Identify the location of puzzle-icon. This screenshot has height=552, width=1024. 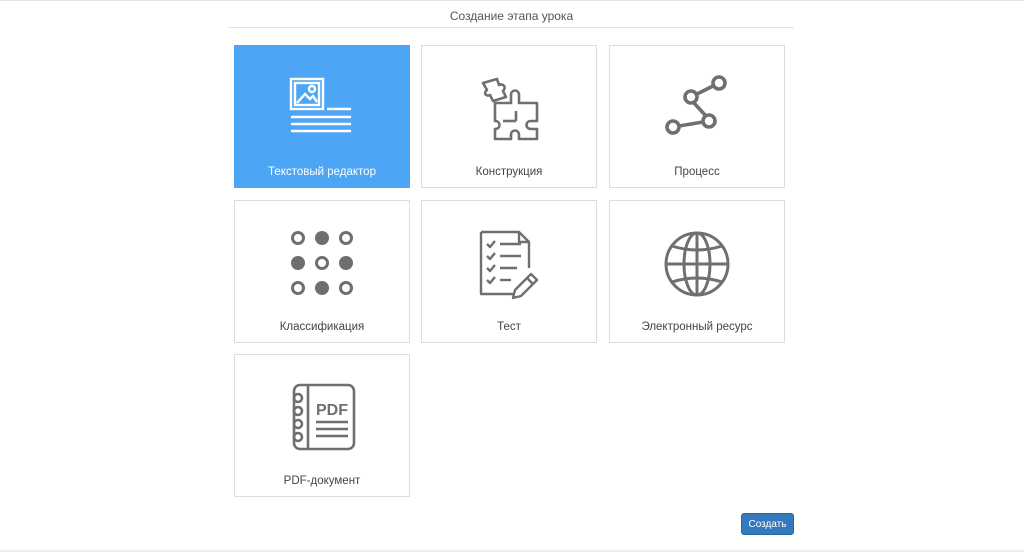
(509, 109).